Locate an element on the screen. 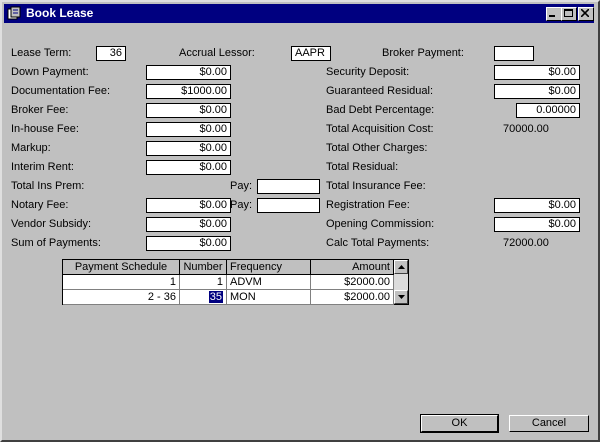  row-2-number-selected: 35 is located at coordinates (215, 297).